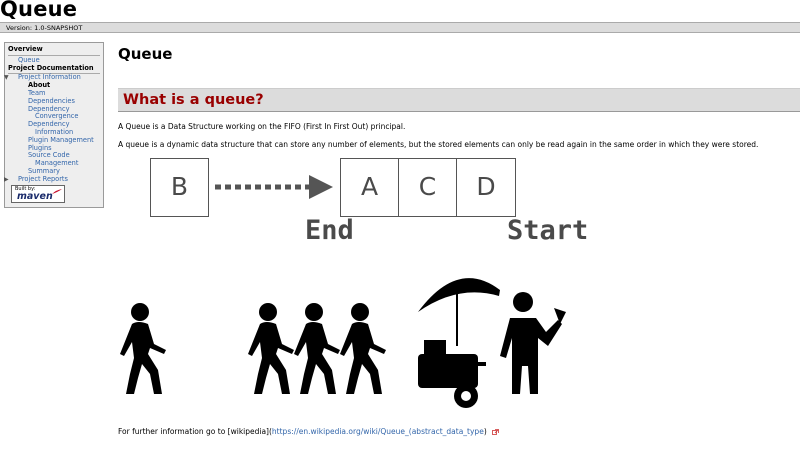 This screenshot has height=460, width=800. What do you see at coordinates (274, 187) in the screenshot?
I see `dotted-arrow-icon` at bounding box center [274, 187].